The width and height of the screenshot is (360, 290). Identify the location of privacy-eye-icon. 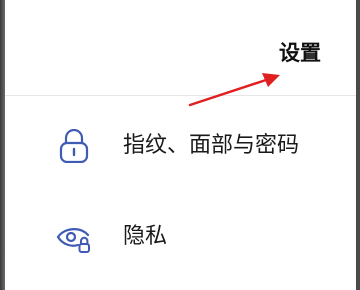
(74, 237).